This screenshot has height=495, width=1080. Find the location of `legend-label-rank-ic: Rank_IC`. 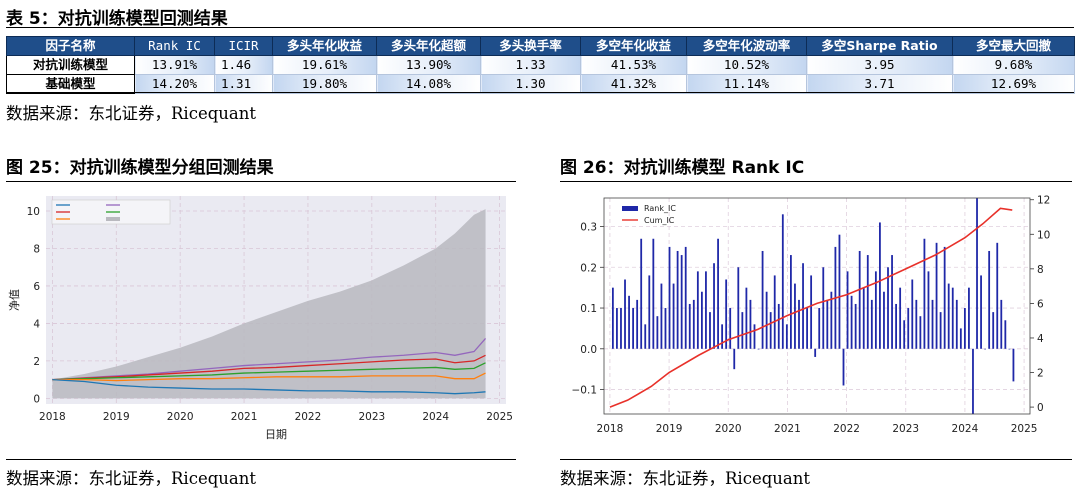

legend-label-rank-ic: Rank_IC is located at coordinates (660, 208).